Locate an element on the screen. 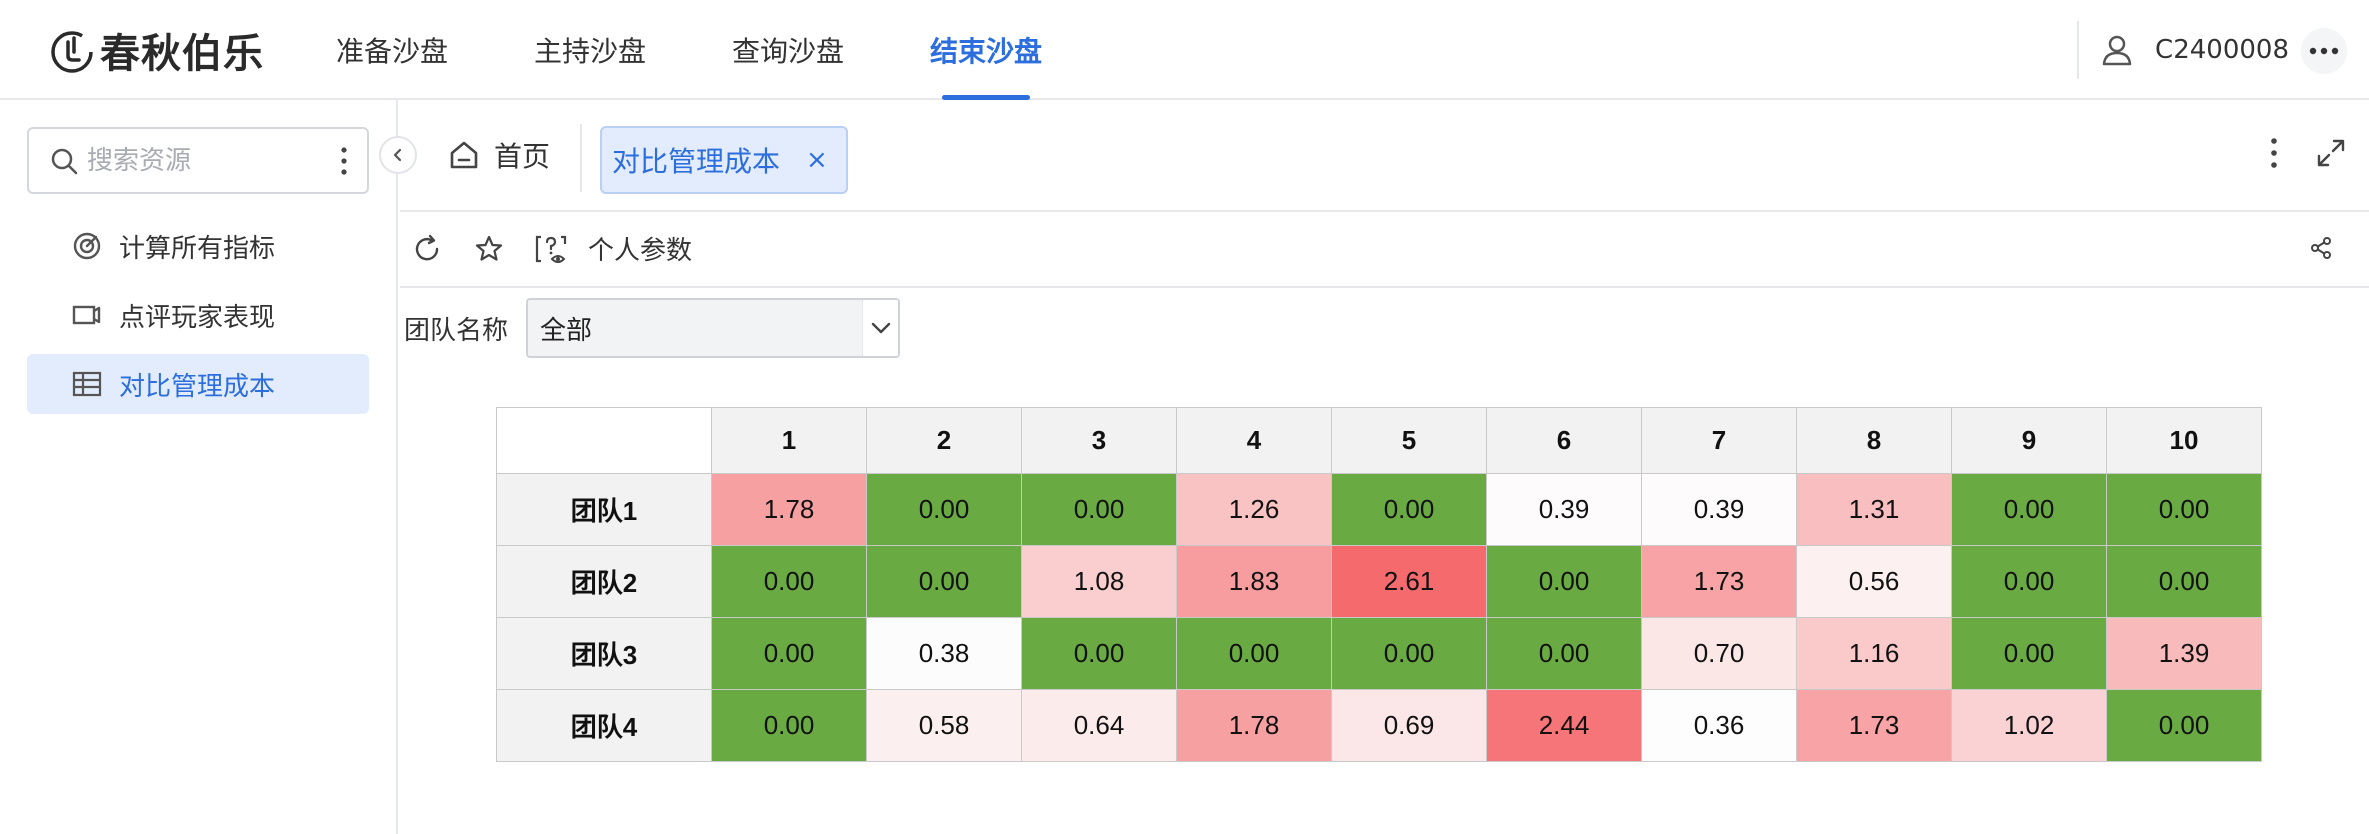  heat-cell: 0.64 is located at coordinates (1099, 725).